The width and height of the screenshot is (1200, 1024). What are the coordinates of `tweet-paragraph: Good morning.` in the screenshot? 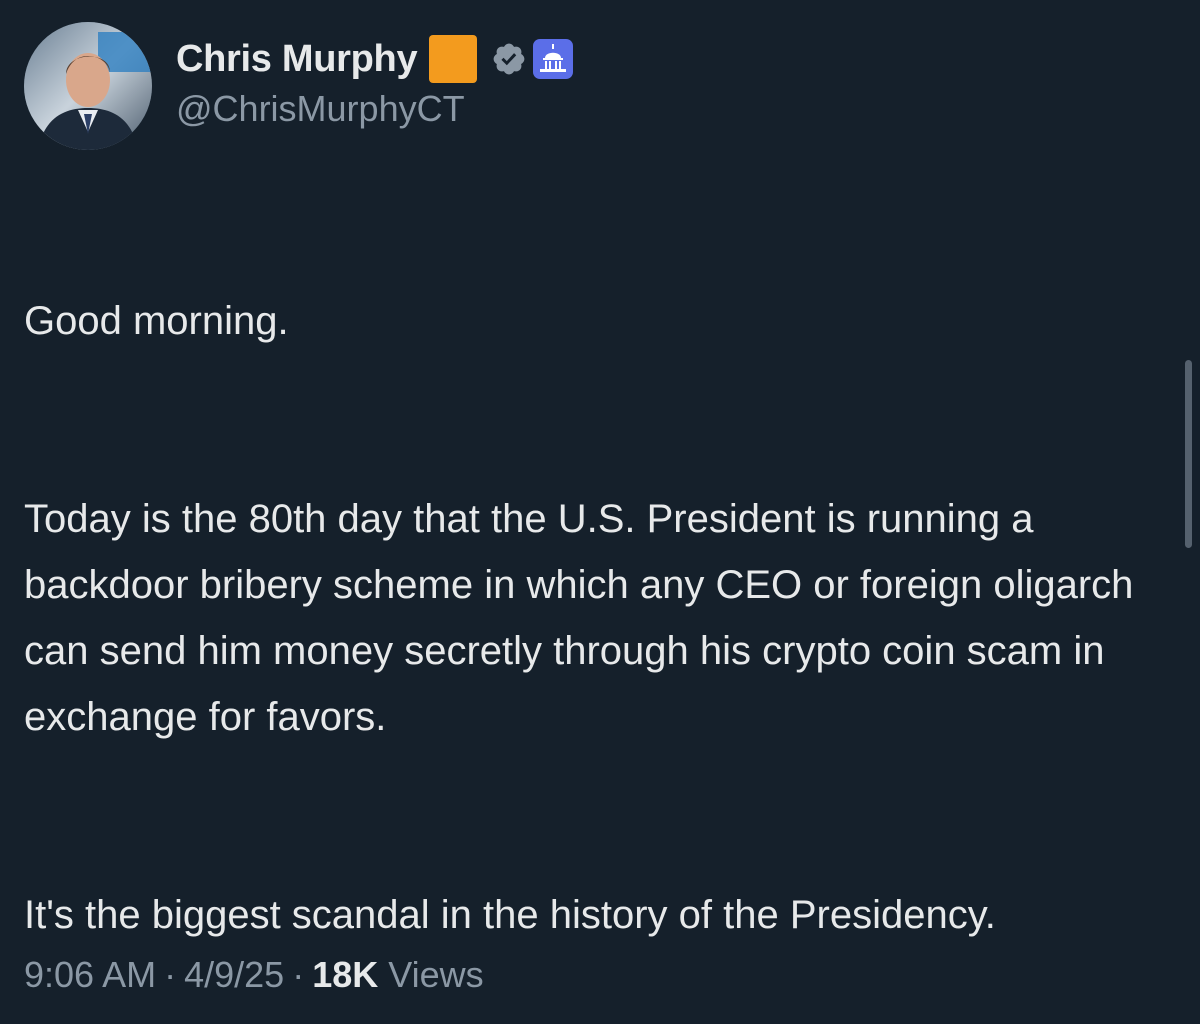 It's located at (156, 321).